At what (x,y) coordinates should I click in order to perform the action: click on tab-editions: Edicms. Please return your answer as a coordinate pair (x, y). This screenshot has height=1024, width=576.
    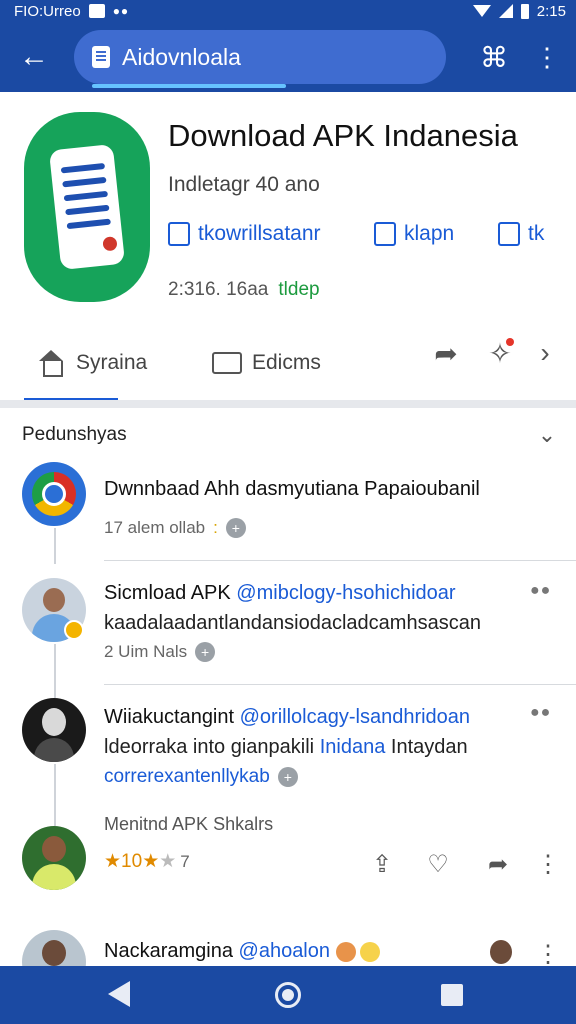
    Looking at the image, I should click on (266, 363).